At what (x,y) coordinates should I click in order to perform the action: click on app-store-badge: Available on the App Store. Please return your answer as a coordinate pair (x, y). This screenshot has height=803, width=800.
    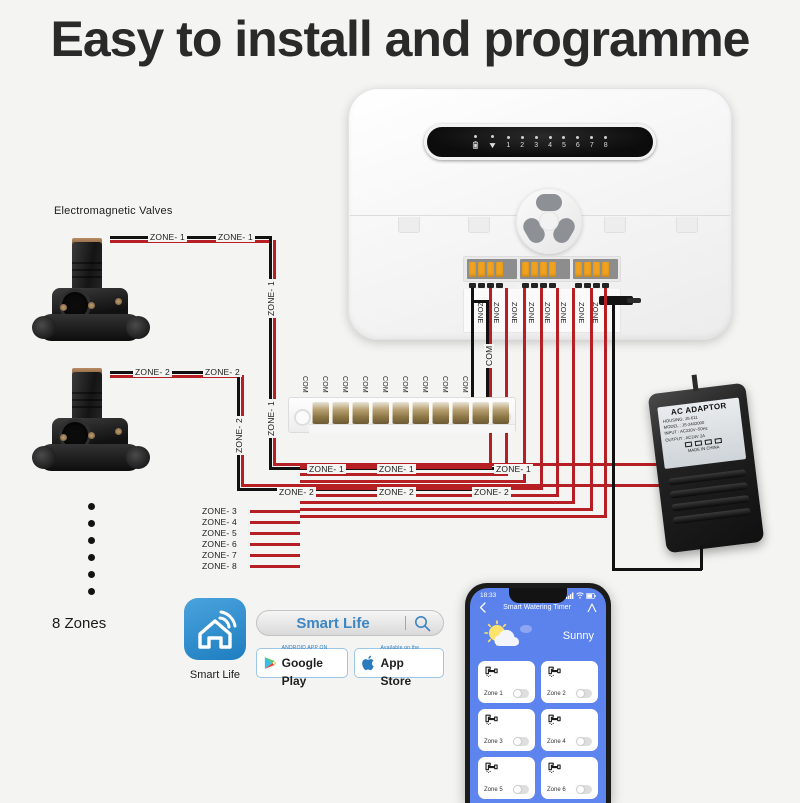
    Looking at the image, I should click on (399, 666).